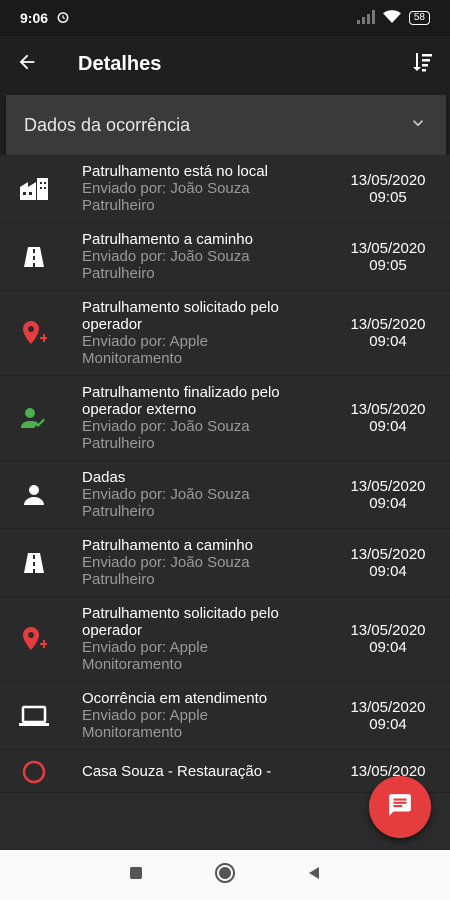  Describe the element at coordinates (136, 875) in the screenshot. I see `recents-icon` at that location.